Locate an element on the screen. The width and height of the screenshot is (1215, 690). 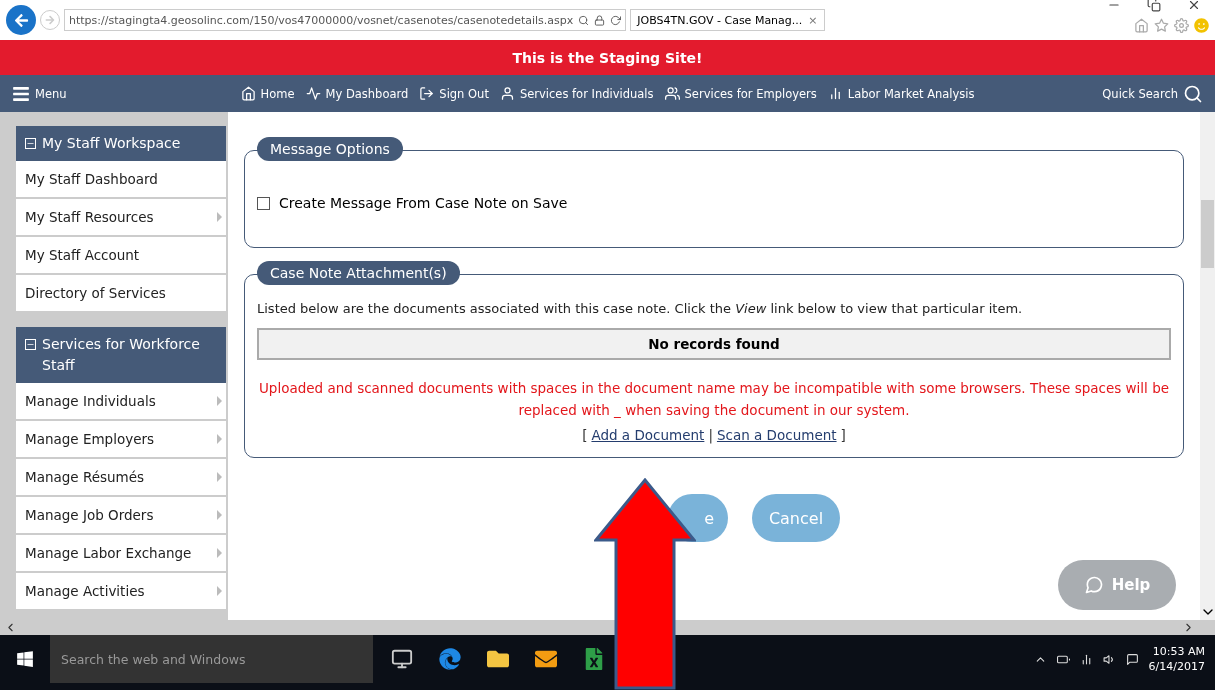
sidebar-item: Manage Labor Exchange is located at coordinates (121, 554).